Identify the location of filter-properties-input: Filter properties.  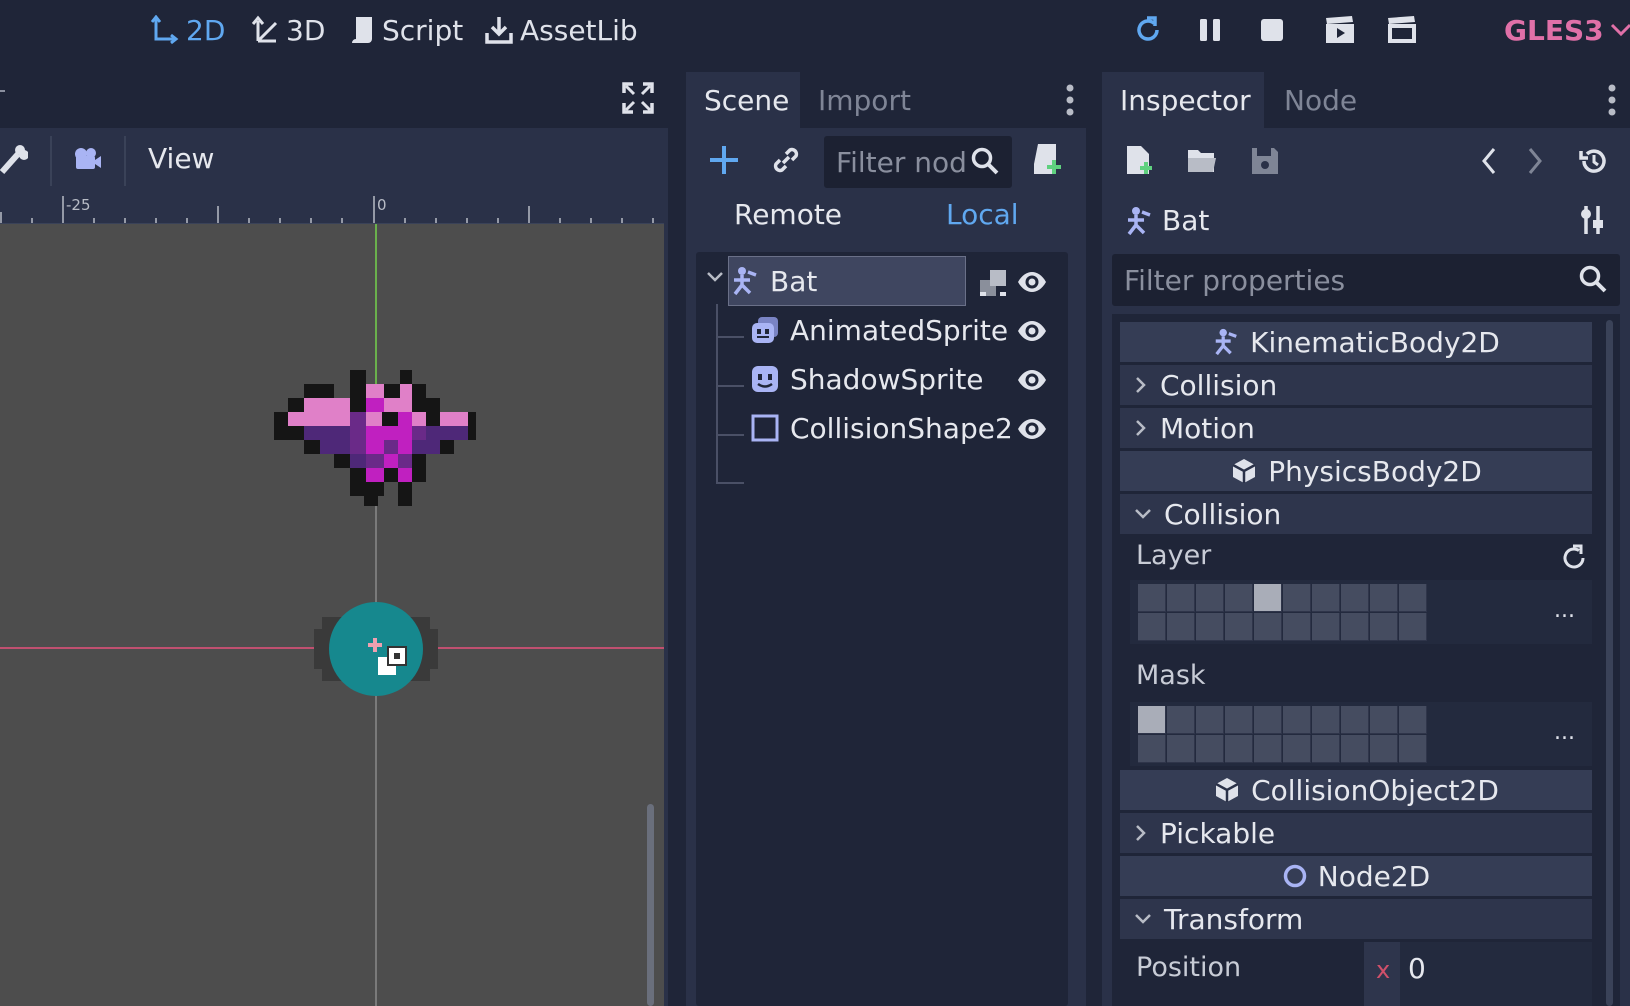
(1366, 280).